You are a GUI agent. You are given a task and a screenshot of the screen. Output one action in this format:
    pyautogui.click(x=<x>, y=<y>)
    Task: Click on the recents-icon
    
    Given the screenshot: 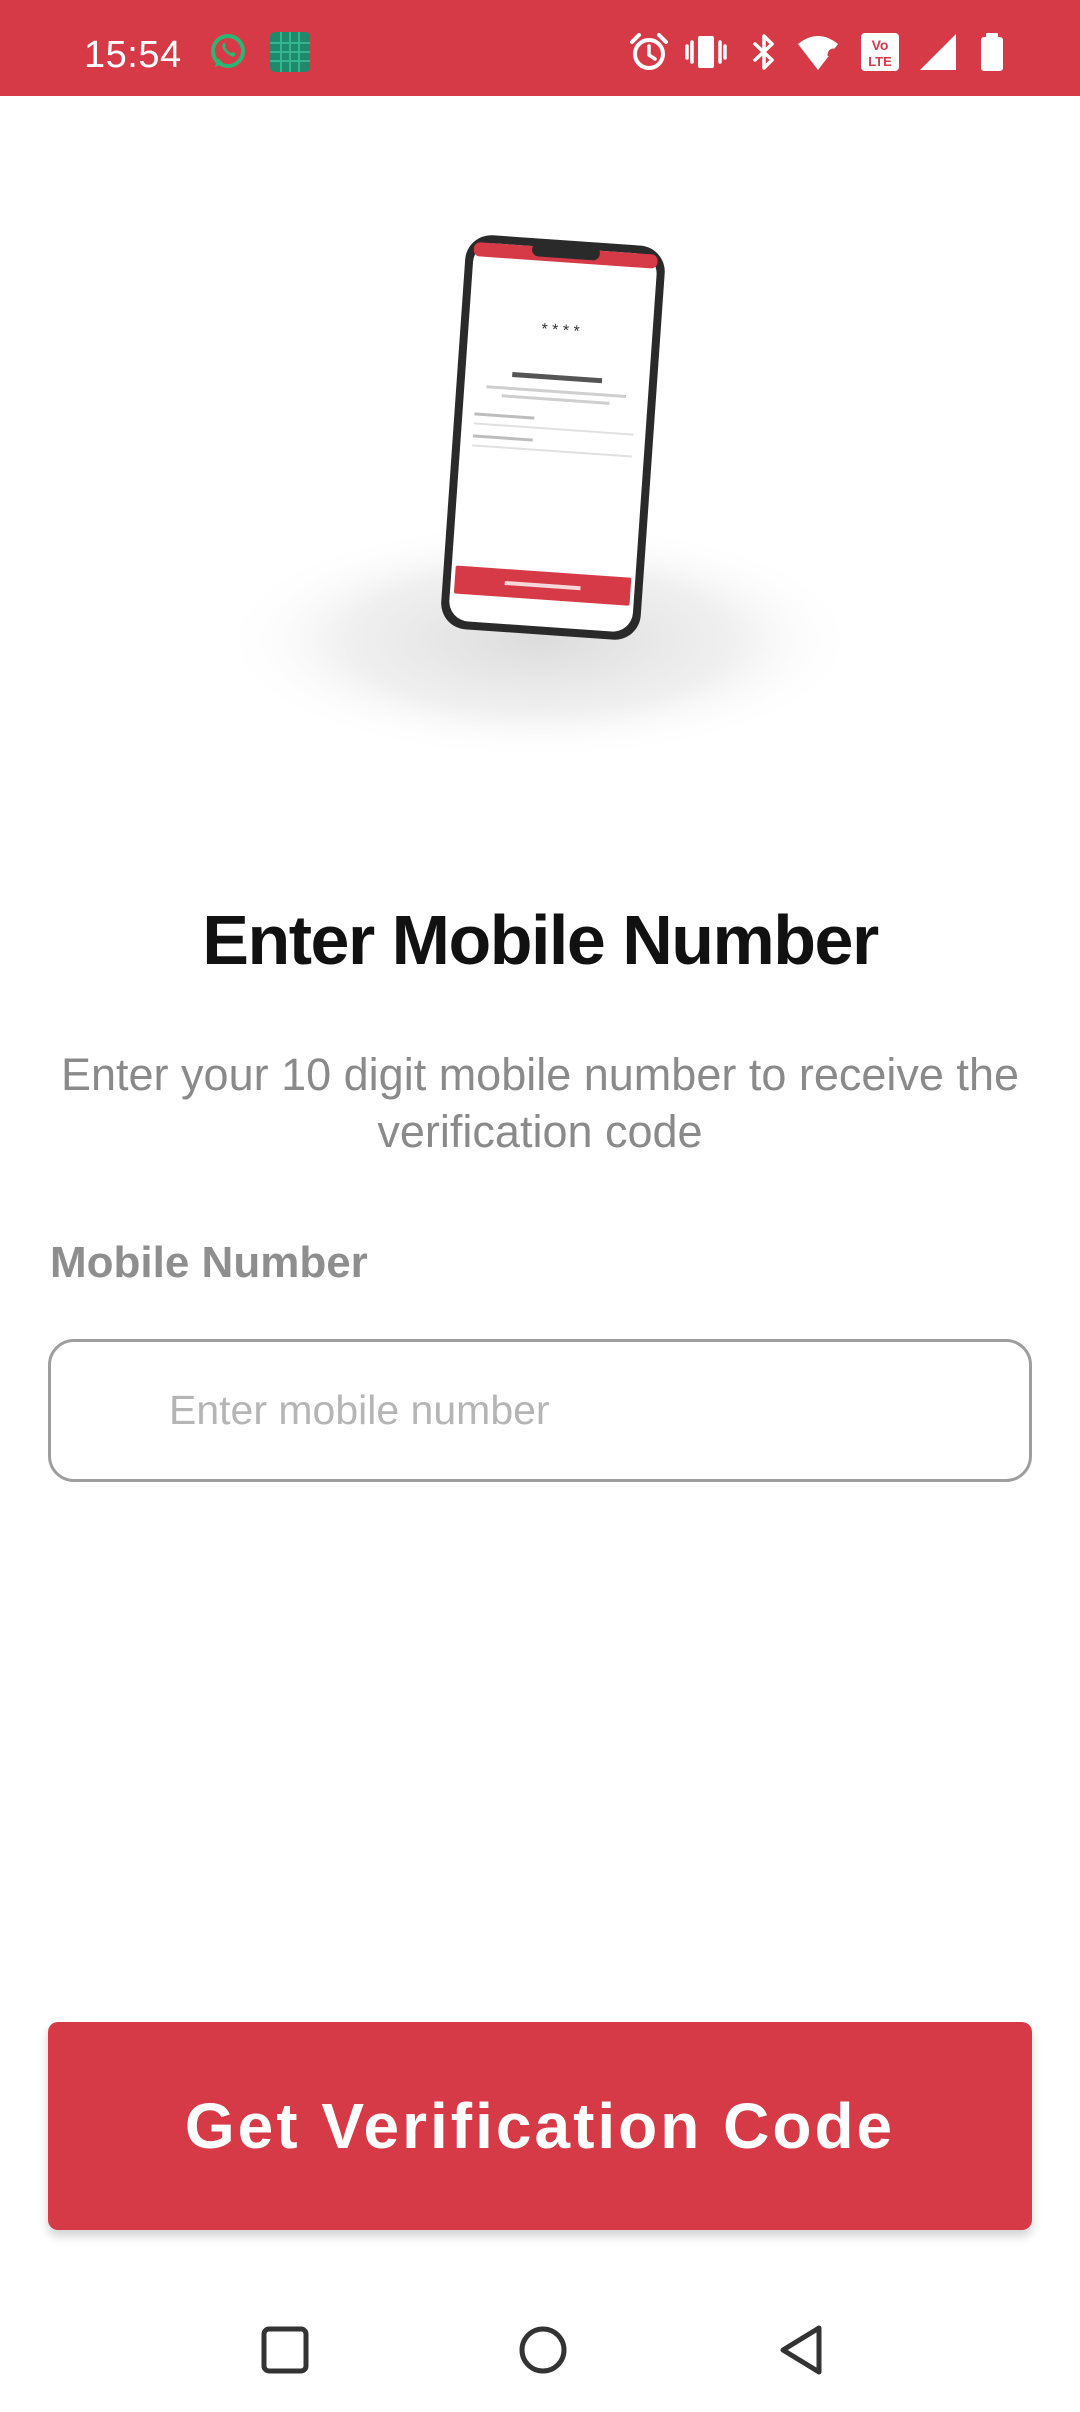 What is the action you would take?
    pyautogui.click(x=285, y=2350)
    